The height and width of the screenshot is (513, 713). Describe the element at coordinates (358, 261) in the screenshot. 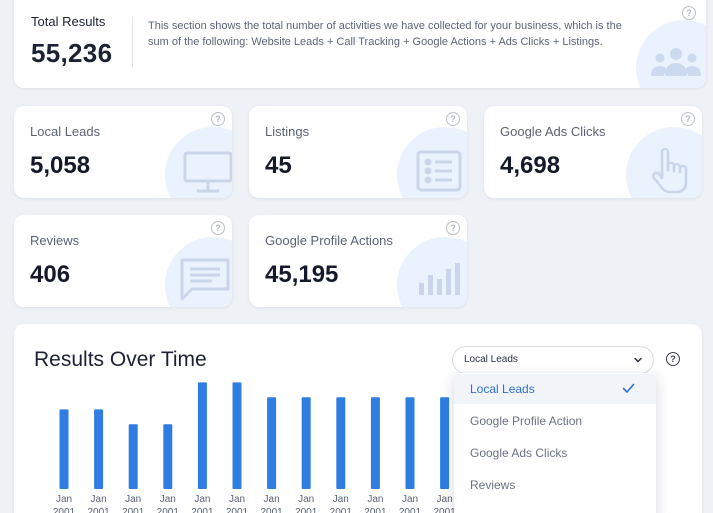

I see `stat-card-google-profile-actions: Google Profile Actions 45,195 ?` at that location.